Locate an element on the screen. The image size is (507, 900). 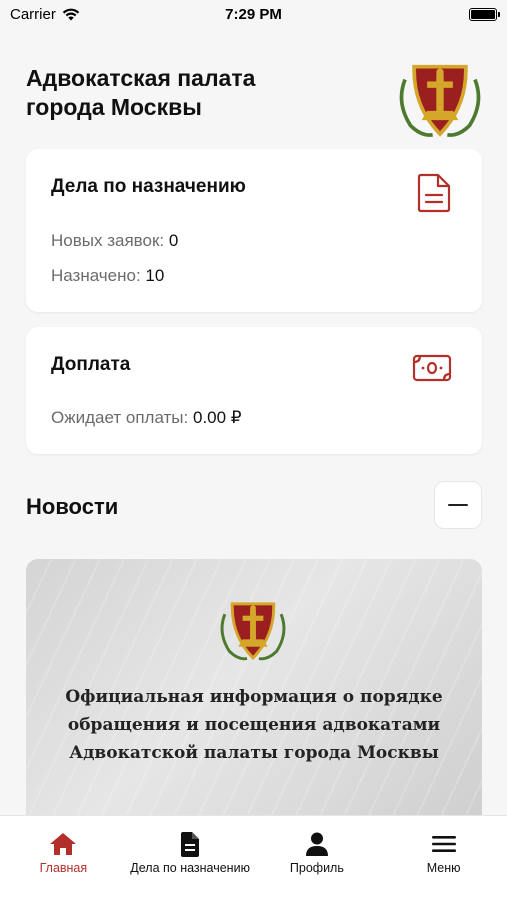
page-title: Адвокатская палата города Москвы is located at coordinates (141, 92).